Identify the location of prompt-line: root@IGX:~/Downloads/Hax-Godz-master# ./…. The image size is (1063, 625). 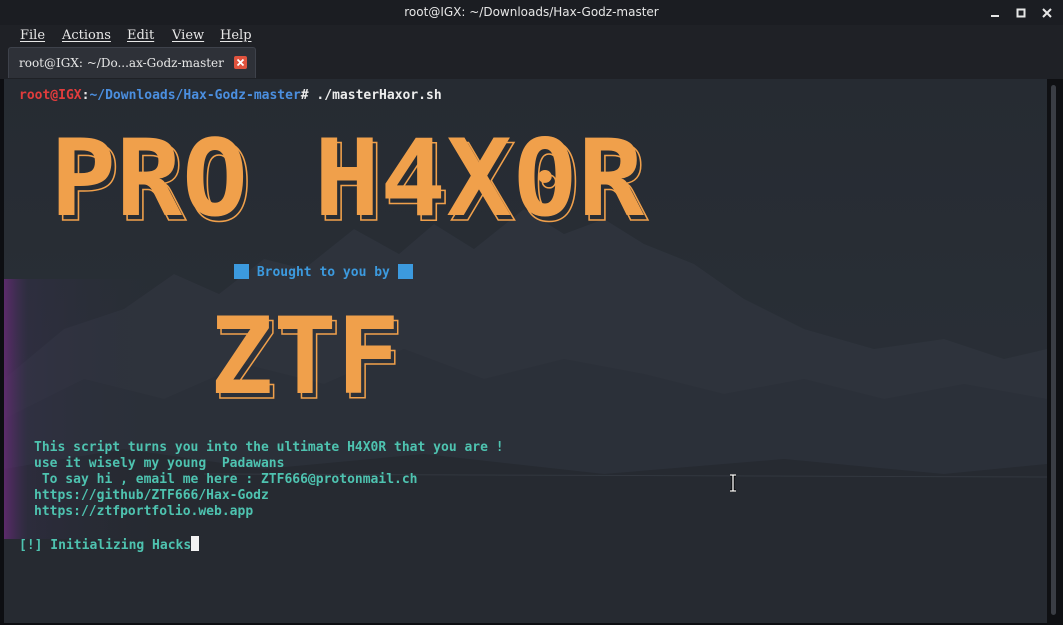
(230, 96).